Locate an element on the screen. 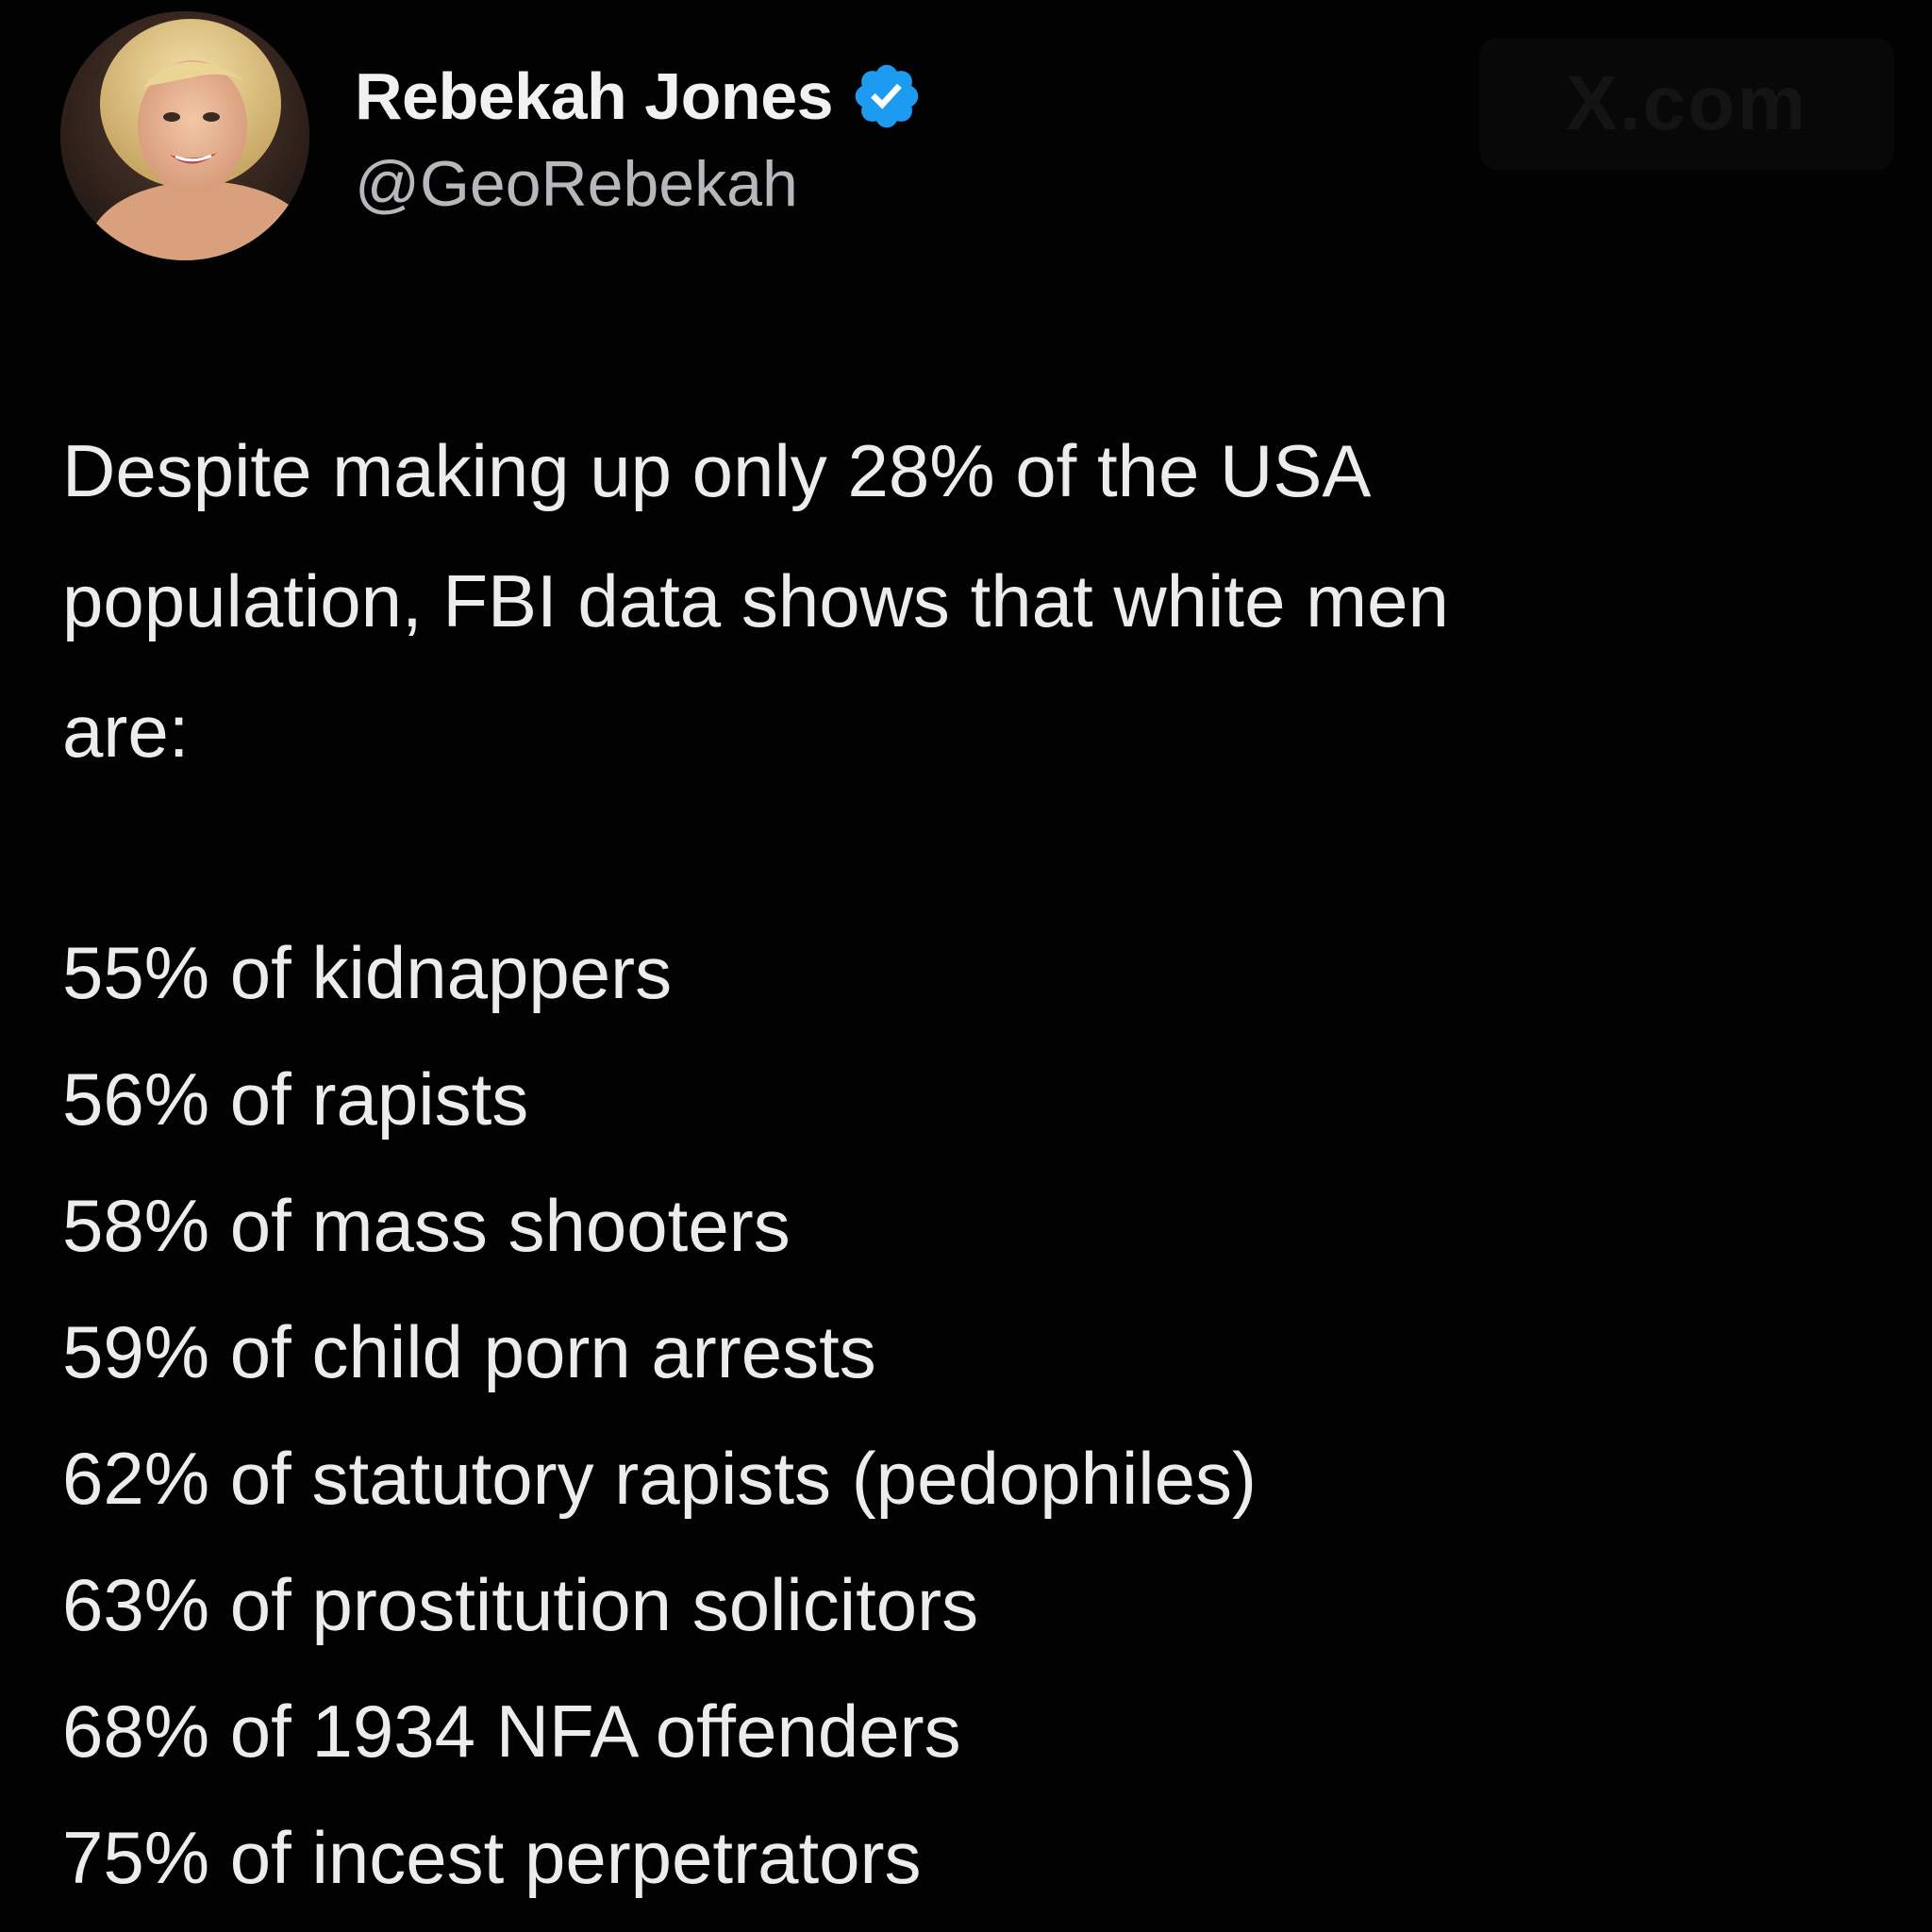  list-item: 68% of 1934 NFA offenders is located at coordinates (512, 1731).